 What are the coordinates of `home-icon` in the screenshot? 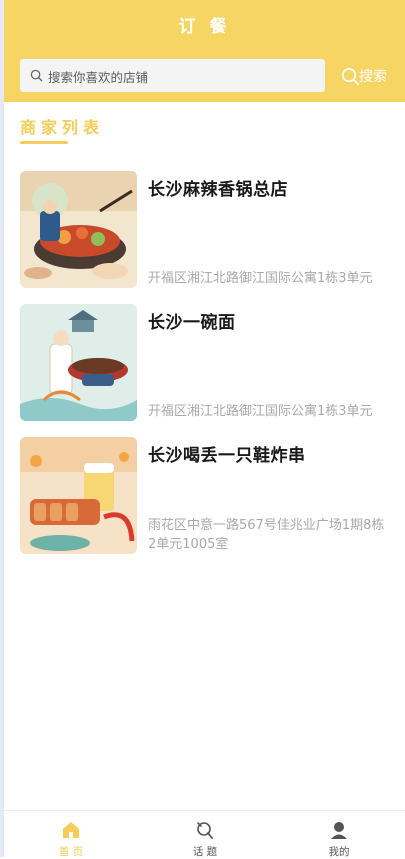 It's located at (71, 830).